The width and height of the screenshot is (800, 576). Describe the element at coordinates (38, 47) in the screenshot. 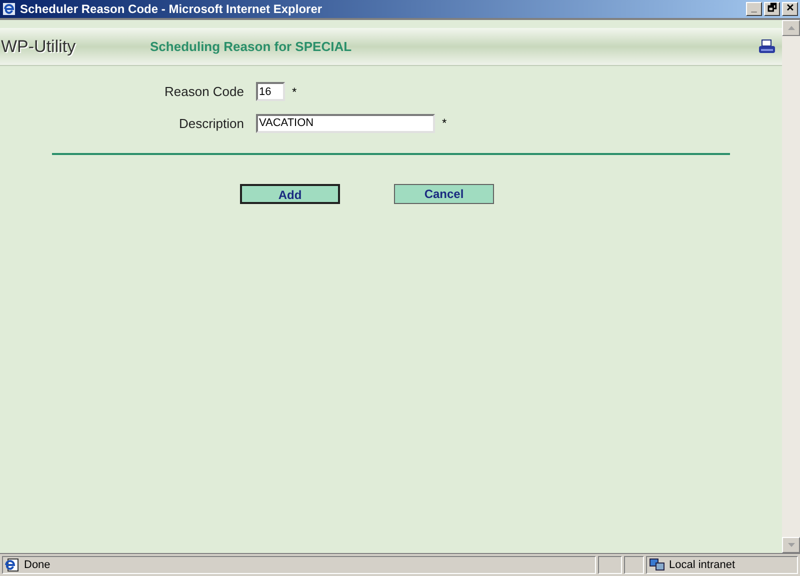

I see `app-name: WP-Utility` at that location.